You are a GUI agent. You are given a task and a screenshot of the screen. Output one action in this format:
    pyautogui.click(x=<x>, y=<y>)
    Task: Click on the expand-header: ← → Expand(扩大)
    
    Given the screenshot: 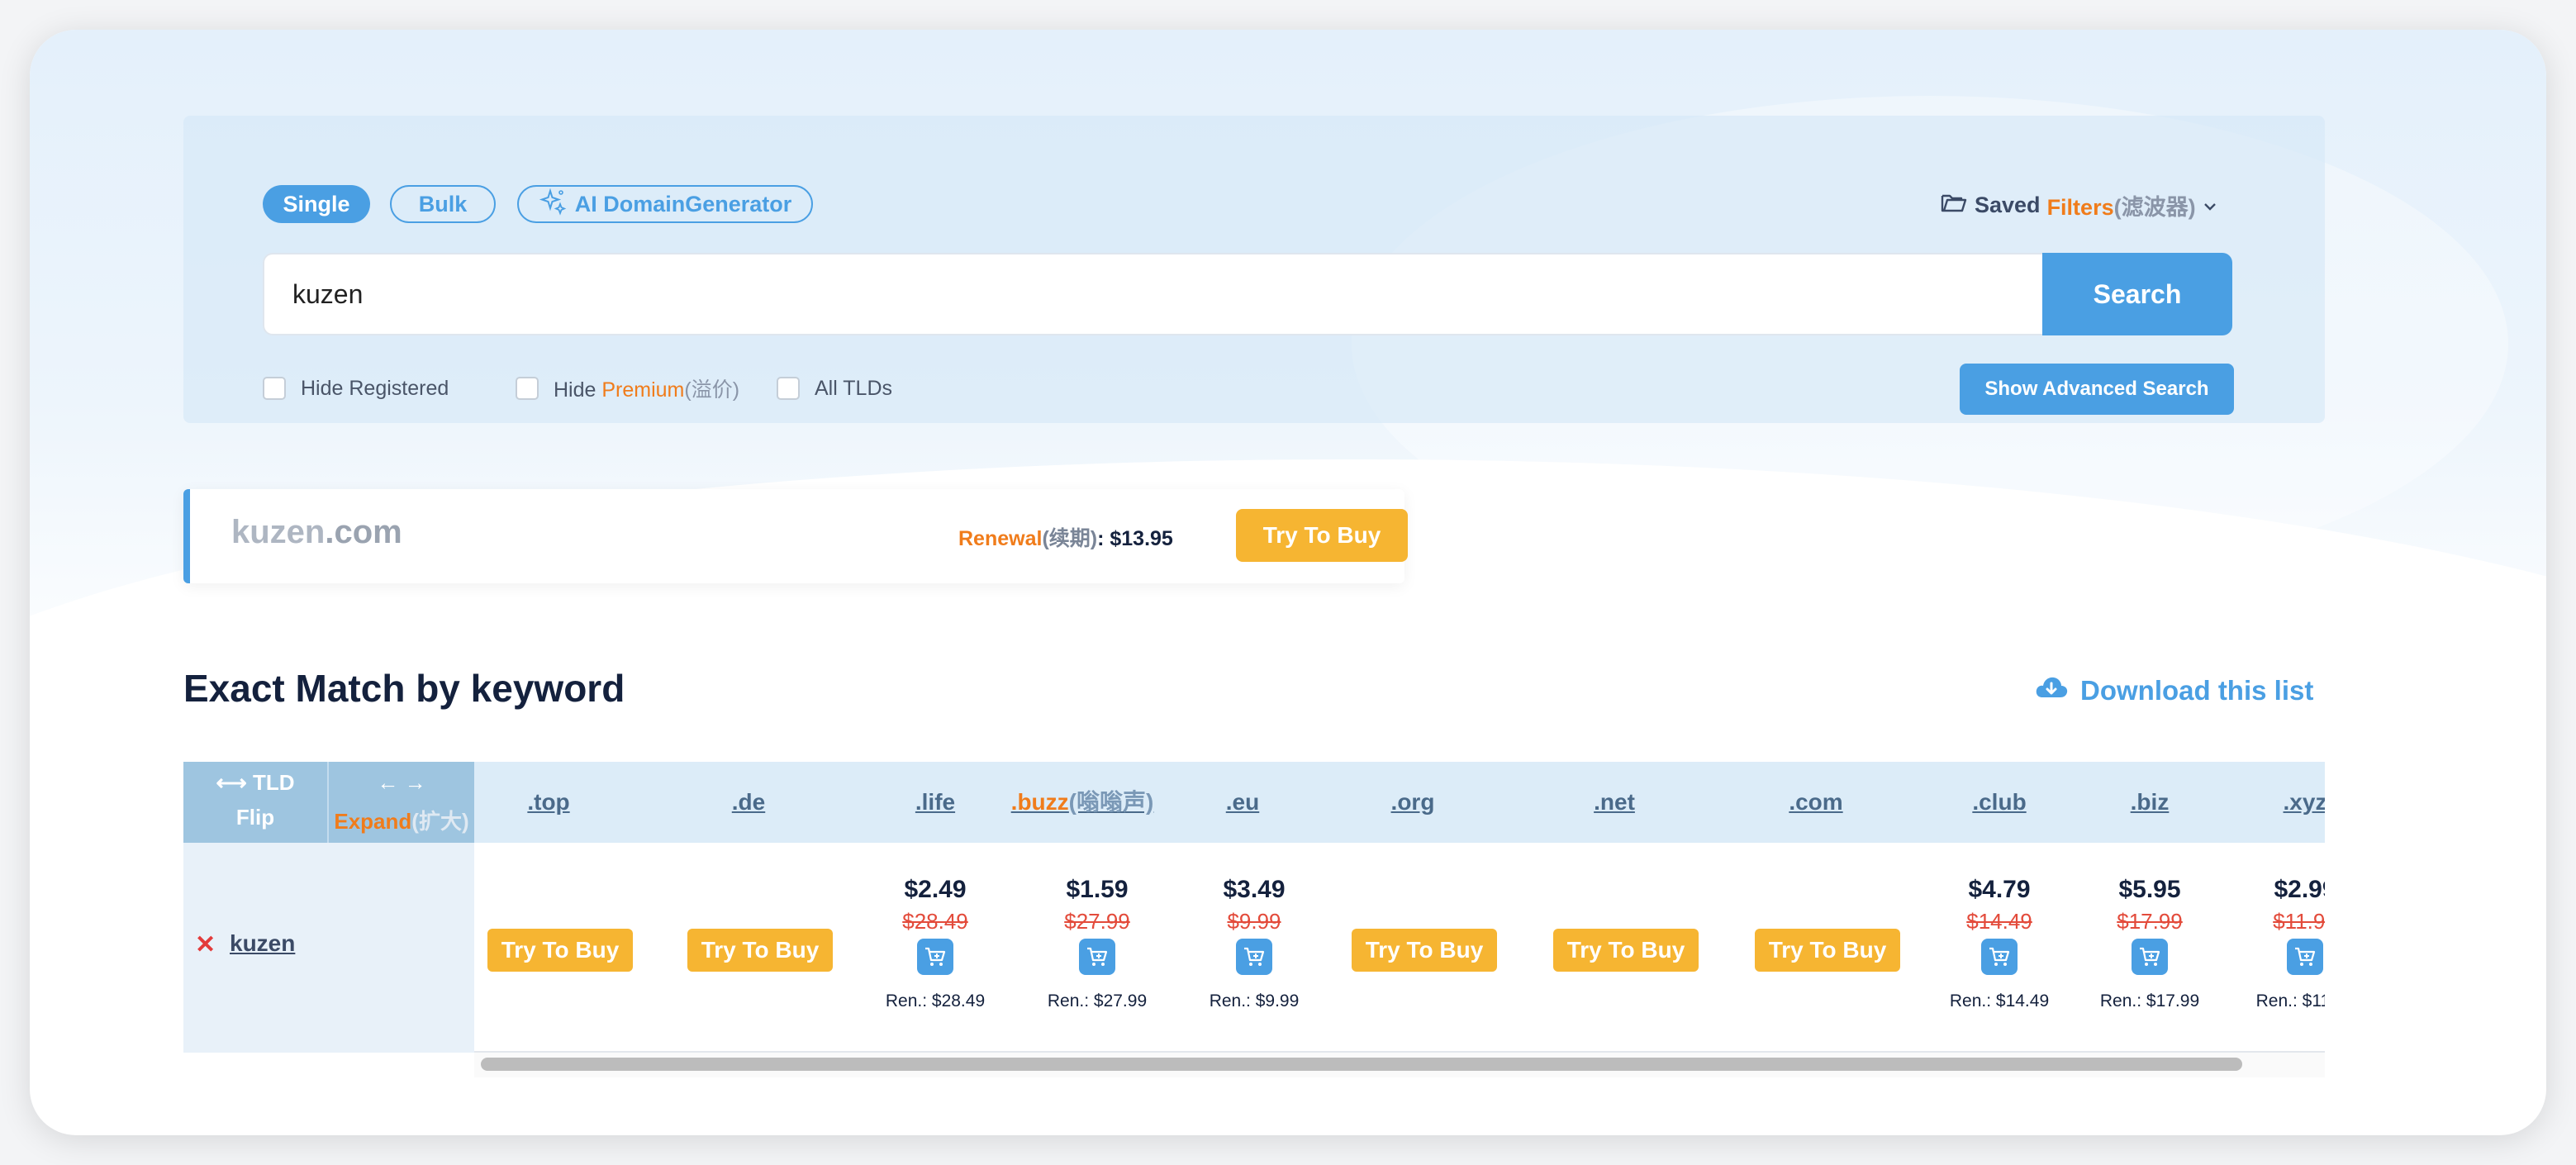 What is the action you would take?
    pyautogui.click(x=401, y=802)
    